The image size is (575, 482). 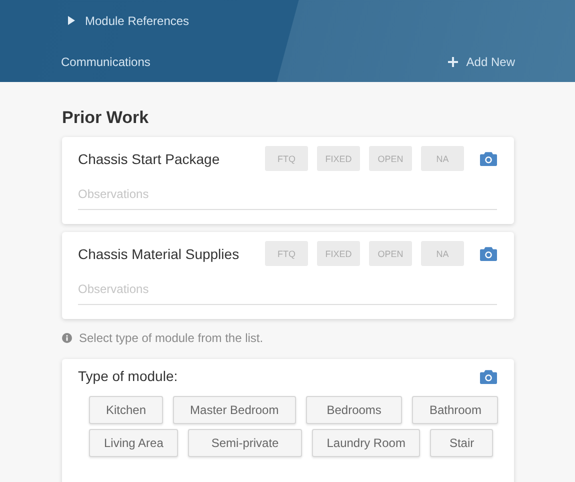 I want to click on module-type-button: Kitchen, so click(x=126, y=410).